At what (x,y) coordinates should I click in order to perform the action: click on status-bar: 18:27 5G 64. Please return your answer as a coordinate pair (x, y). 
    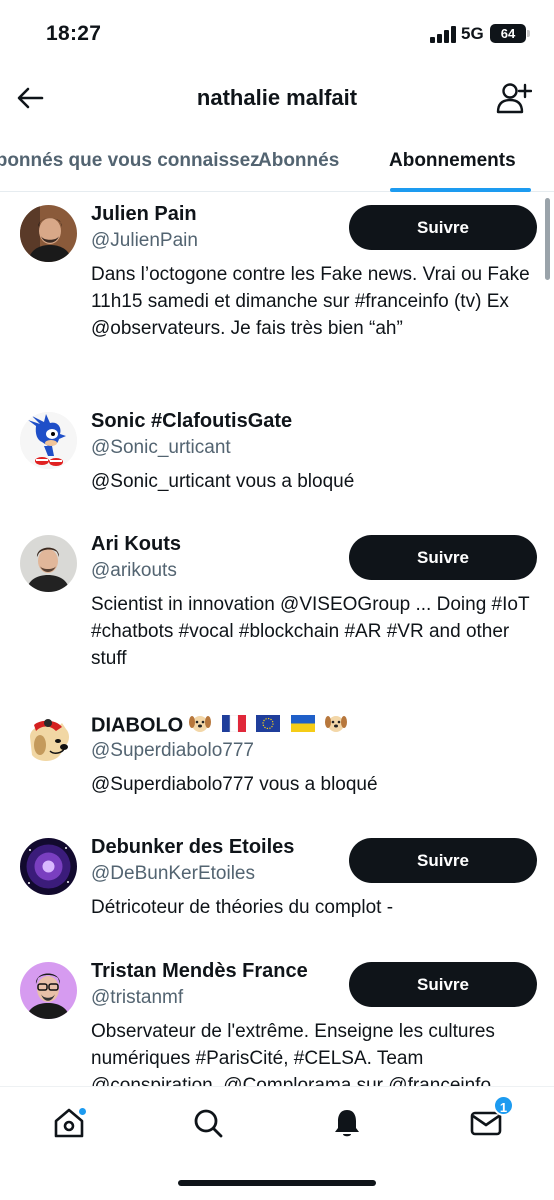
    Looking at the image, I should click on (277, 35).